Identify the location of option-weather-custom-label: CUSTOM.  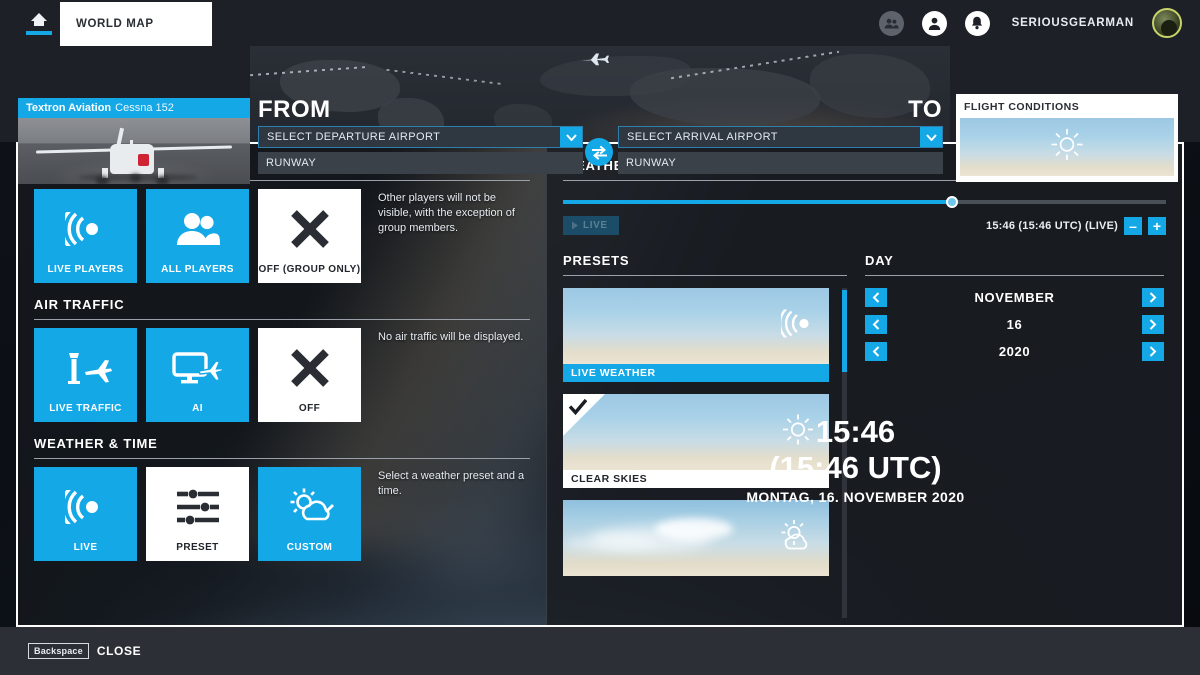
(309, 547).